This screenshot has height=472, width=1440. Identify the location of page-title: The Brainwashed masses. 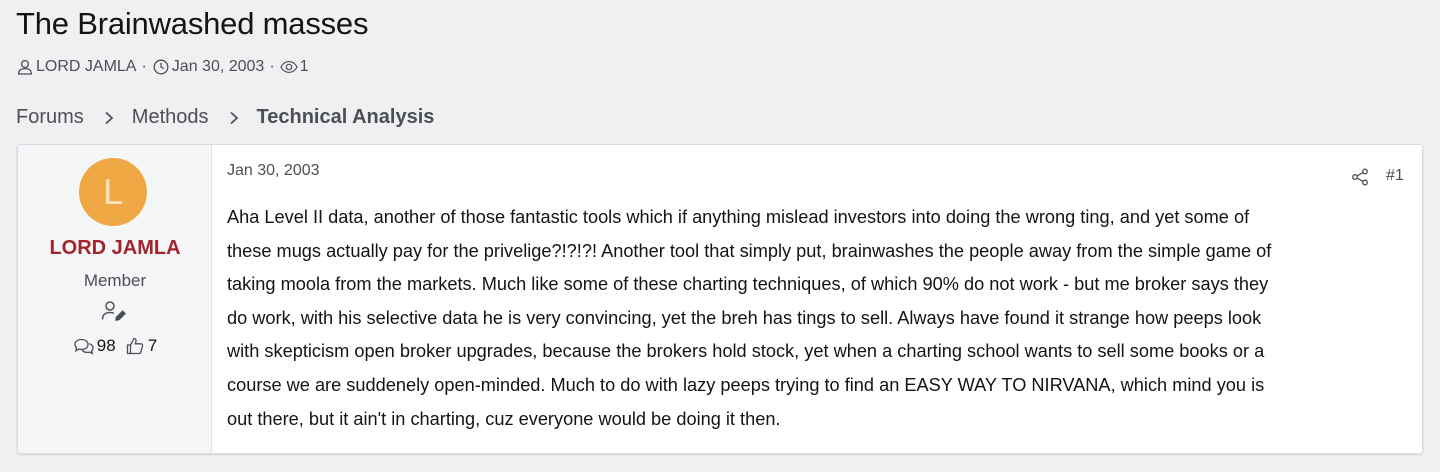
(192, 23).